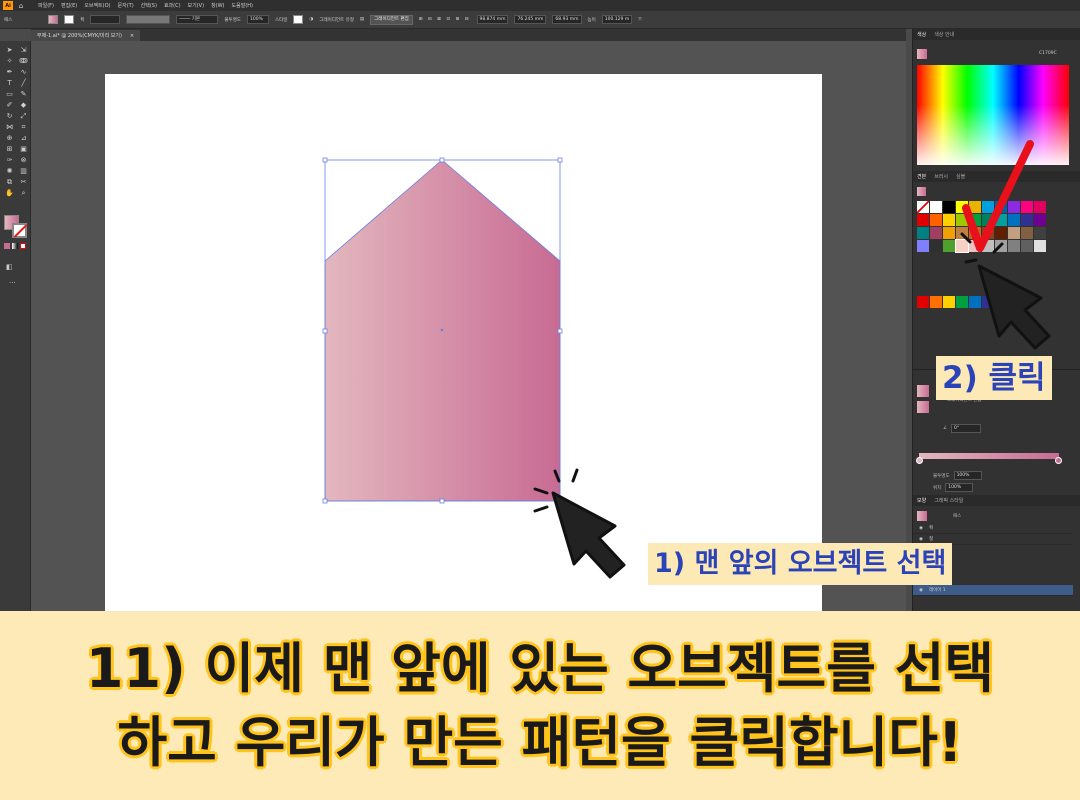 This screenshot has width=1080, height=800. I want to click on more-tools-icon: ···, so click(12, 283).